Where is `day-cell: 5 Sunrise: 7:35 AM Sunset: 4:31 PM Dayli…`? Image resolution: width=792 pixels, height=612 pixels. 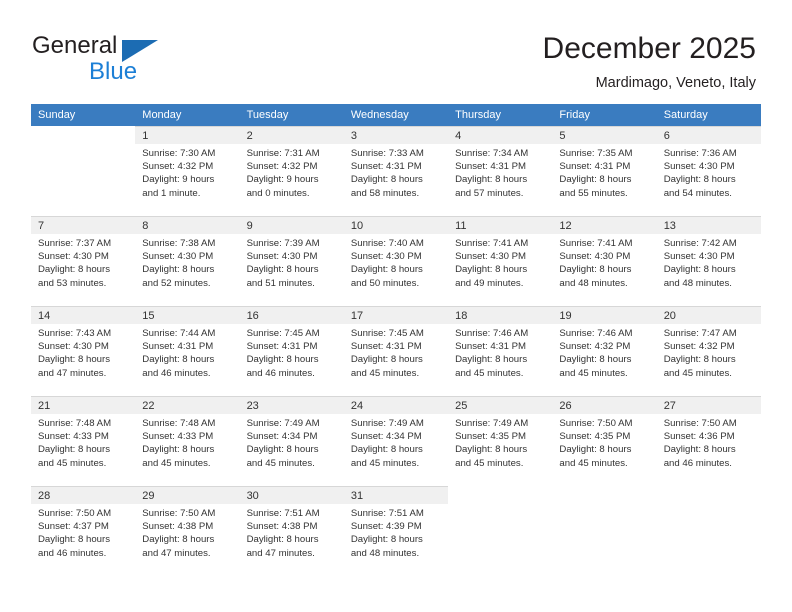
day-cell: 5 Sunrise: 7:35 AM Sunset: 4:31 PM Dayli… is located at coordinates (604, 171).